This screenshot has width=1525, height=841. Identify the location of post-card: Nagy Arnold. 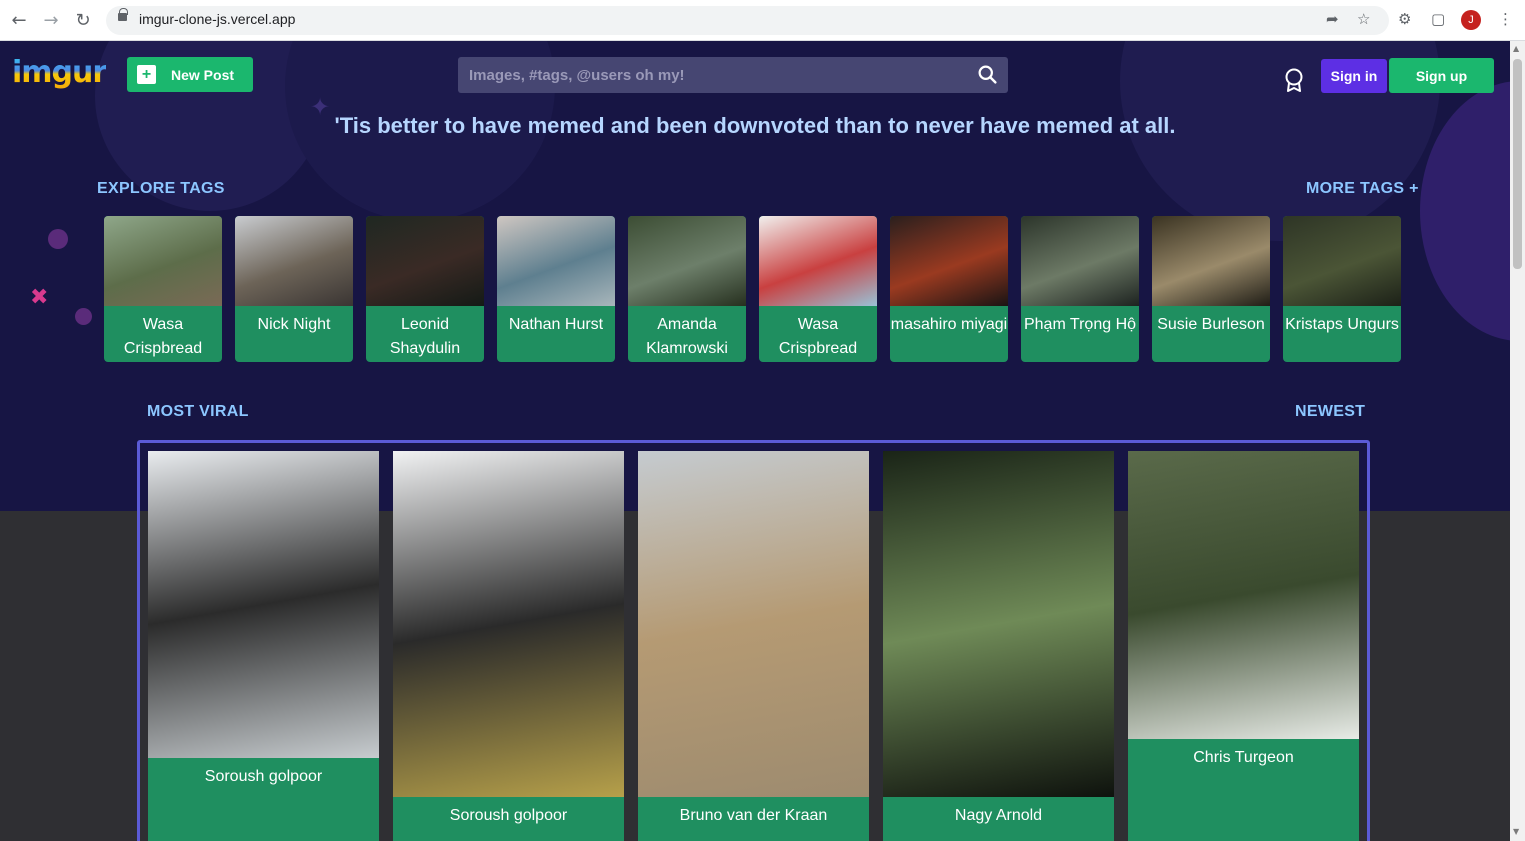
(998, 646).